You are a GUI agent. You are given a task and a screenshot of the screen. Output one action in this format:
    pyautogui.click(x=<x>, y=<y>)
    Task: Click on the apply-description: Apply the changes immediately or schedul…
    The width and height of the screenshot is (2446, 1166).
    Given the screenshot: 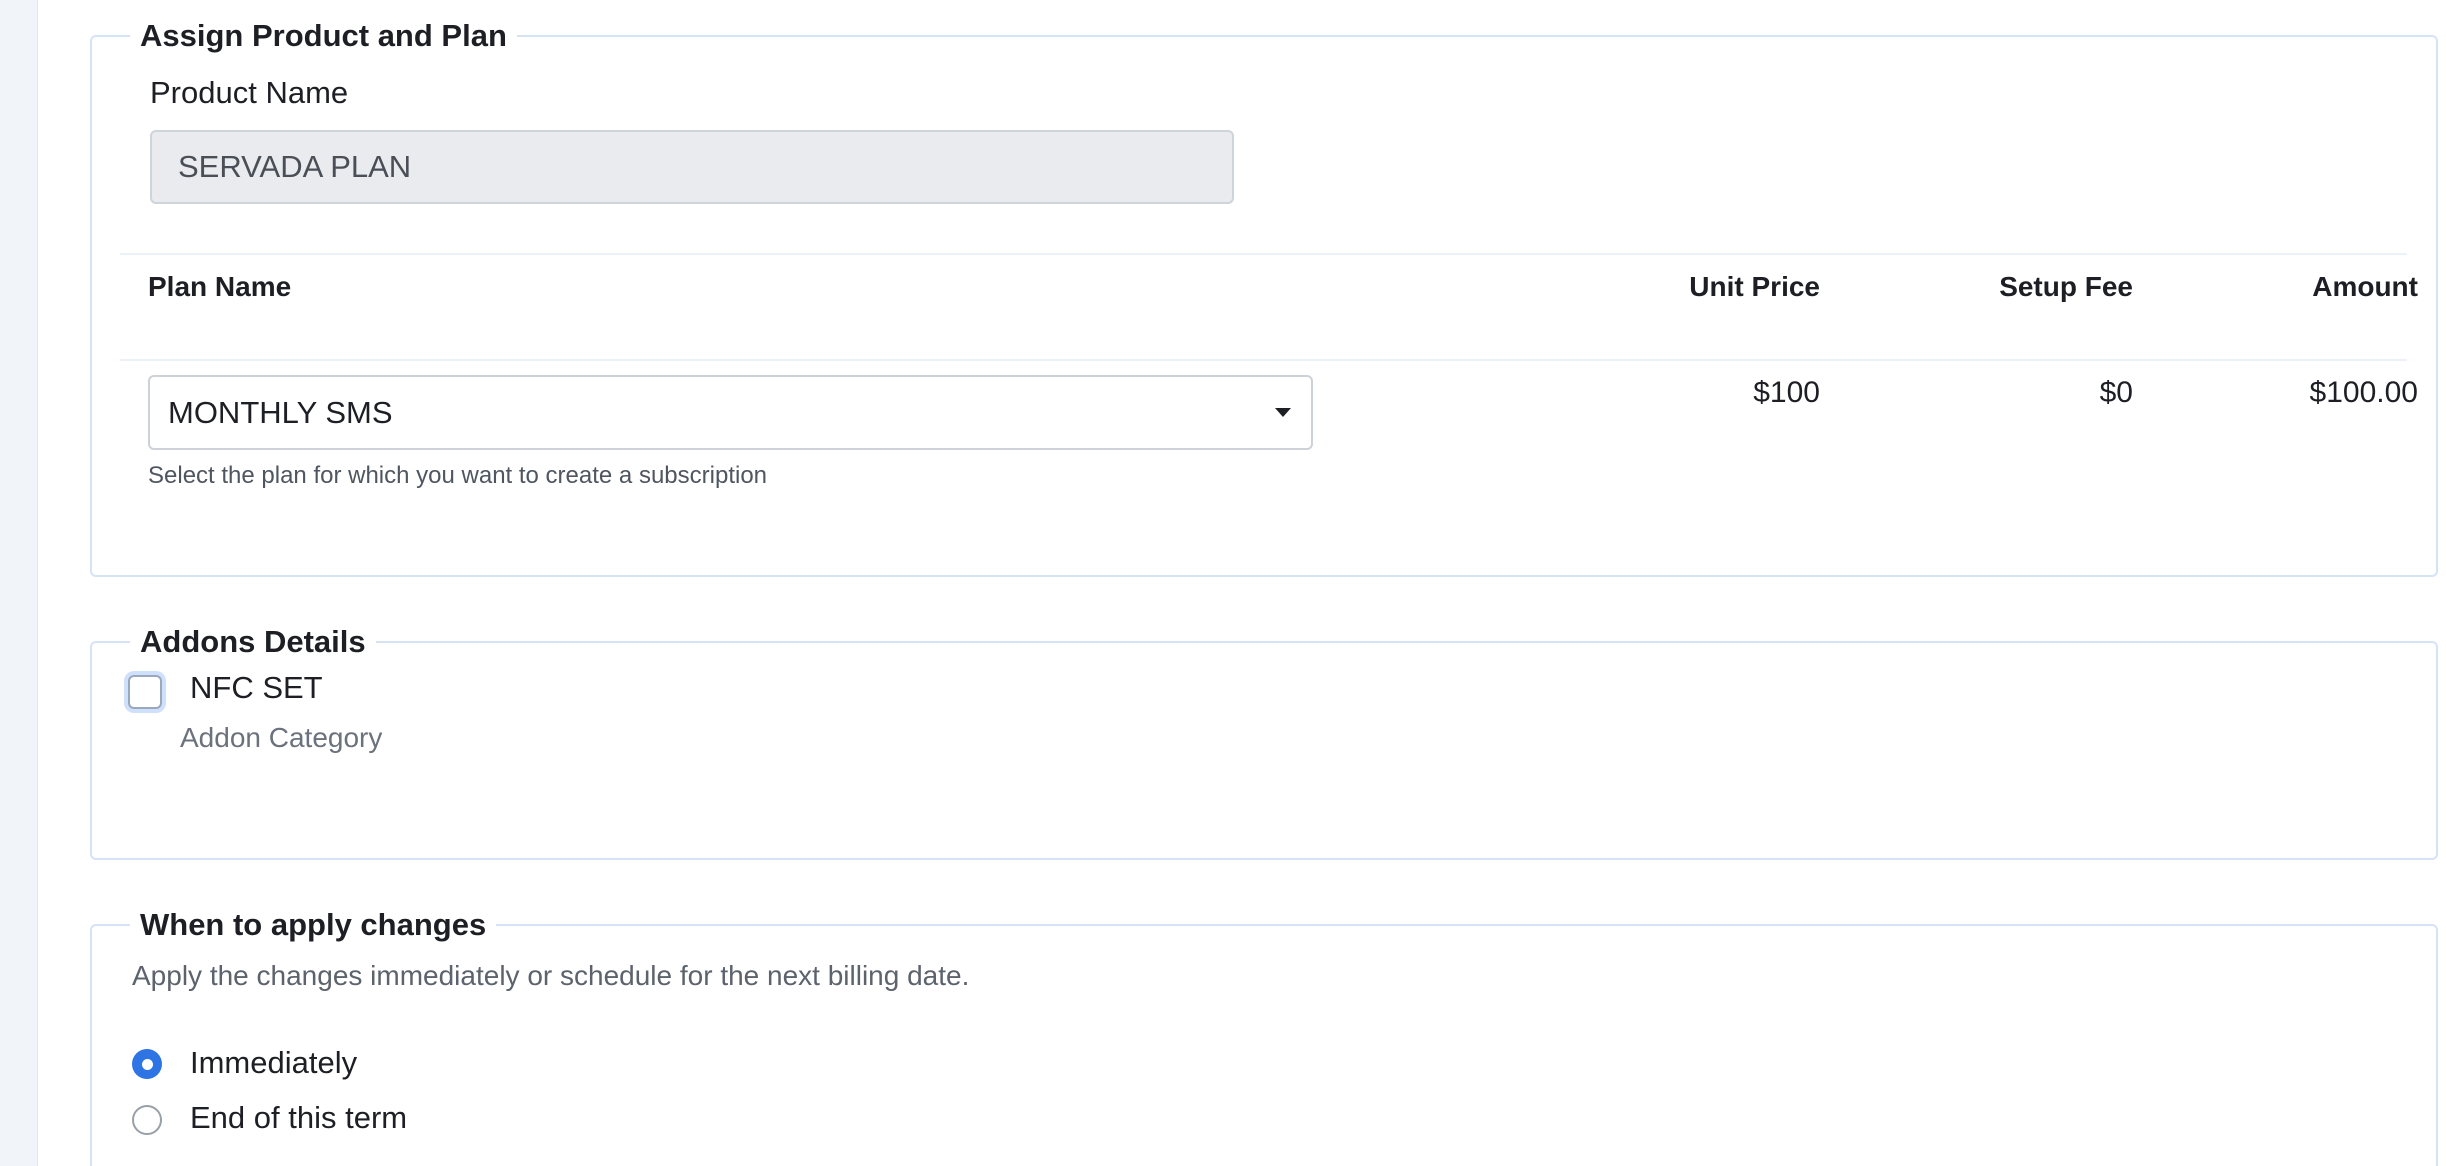 What is the action you would take?
    pyautogui.click(x=551, y=975)
    